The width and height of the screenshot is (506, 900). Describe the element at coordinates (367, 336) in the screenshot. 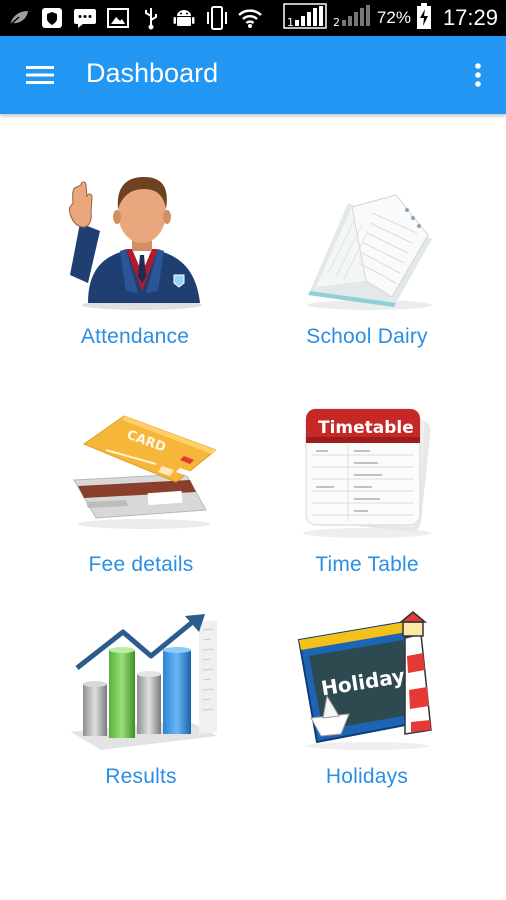

I see `tile-label-school-dairy: School Dairy` at that location.